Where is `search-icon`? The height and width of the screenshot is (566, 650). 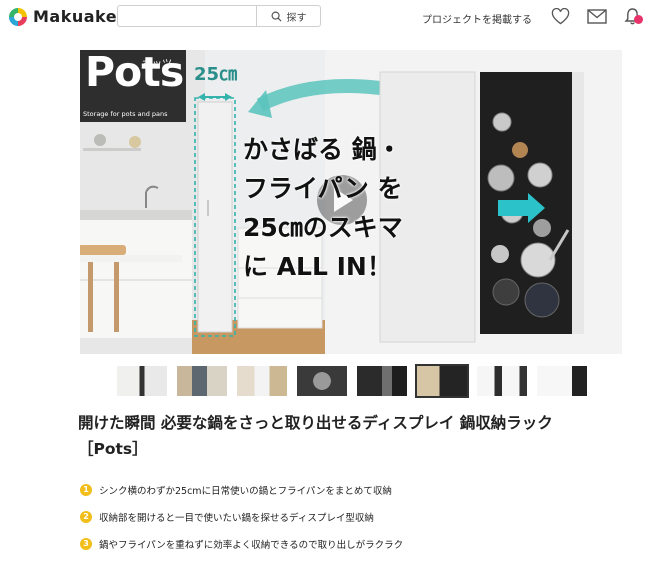
search-icon is located at coordinates (276, 16).